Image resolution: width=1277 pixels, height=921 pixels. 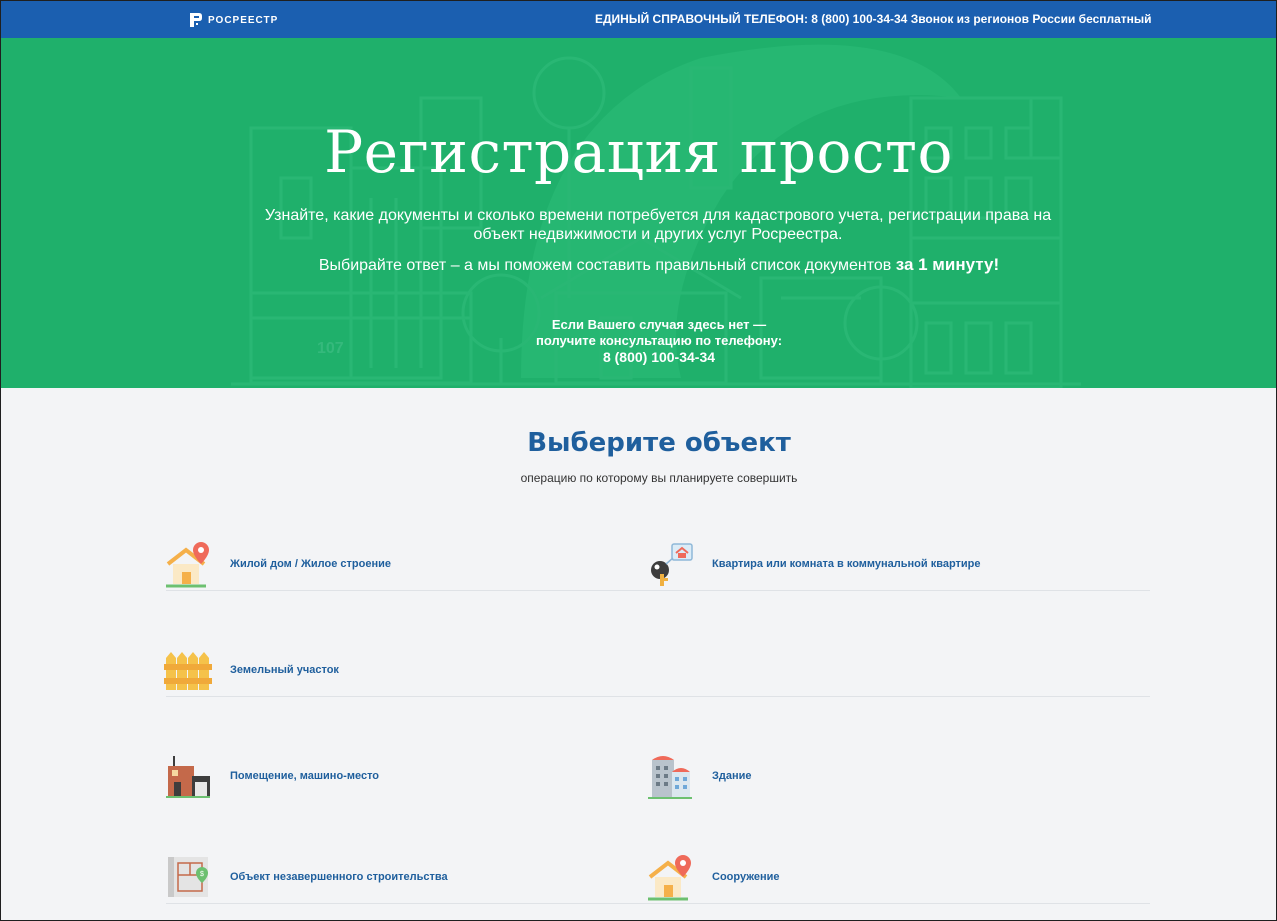 What do you see at coordinates (187, 565) in the screenshot?
I see `house-pin-icon` at bounding box center [187, 565].